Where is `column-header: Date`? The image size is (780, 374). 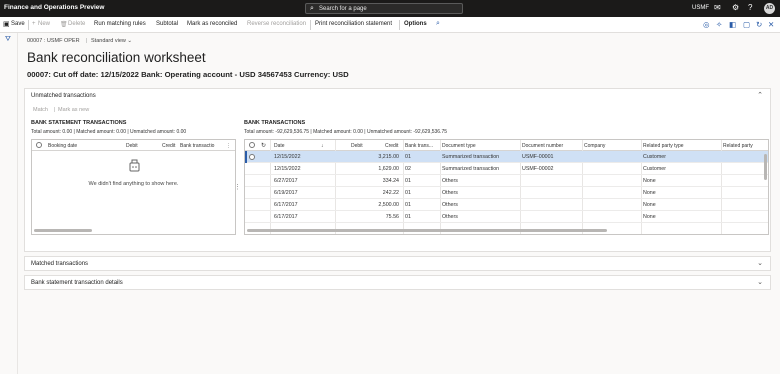
column-header: Date is located at coordinates (279, 146).